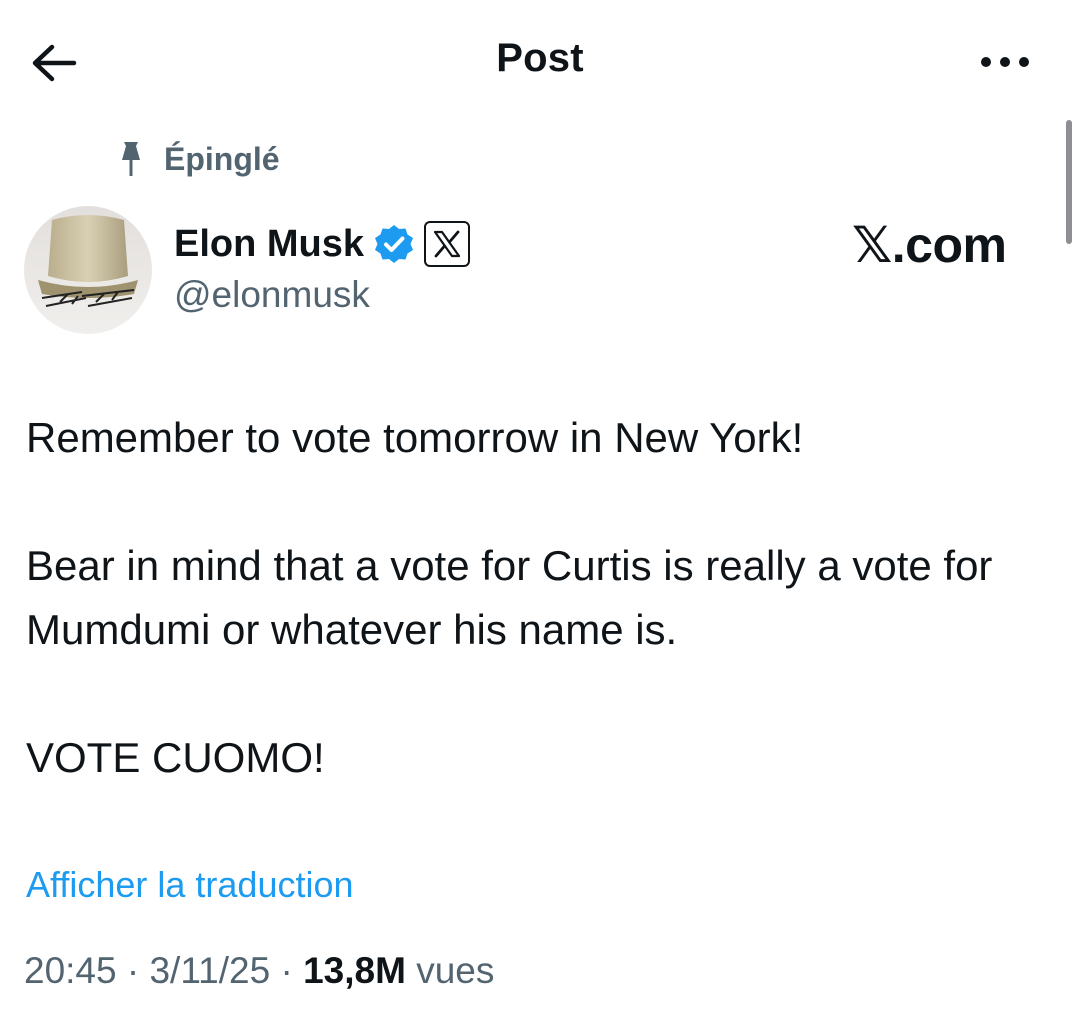 The height and width of the screenshot is (1019, 1080). I want to click on author-name-row: Elon Musk, so click(322, 244).